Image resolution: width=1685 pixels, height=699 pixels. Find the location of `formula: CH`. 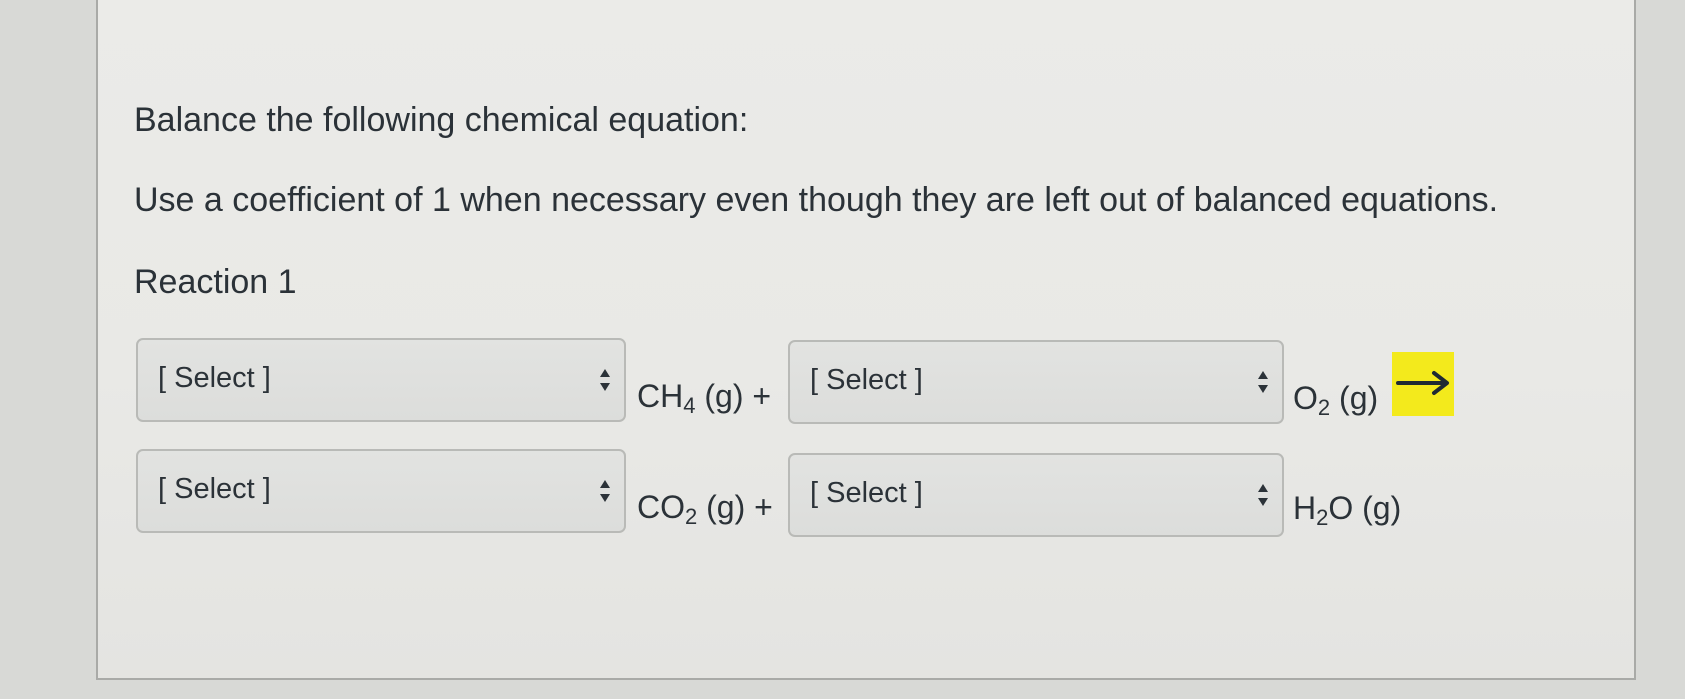

formula: CH is located at coordinates (660, 396).